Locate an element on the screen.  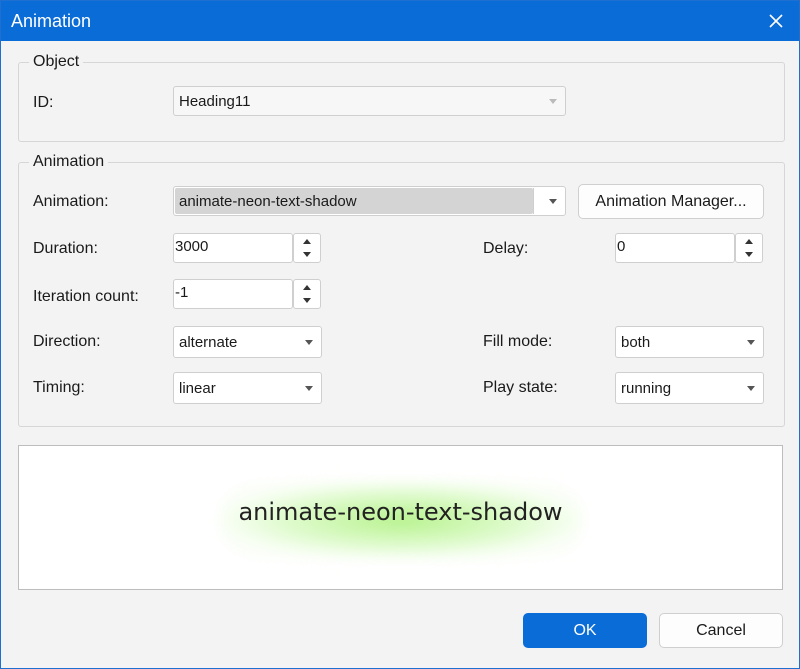
duration-value: 3000 is located at coordinates (192, 246).